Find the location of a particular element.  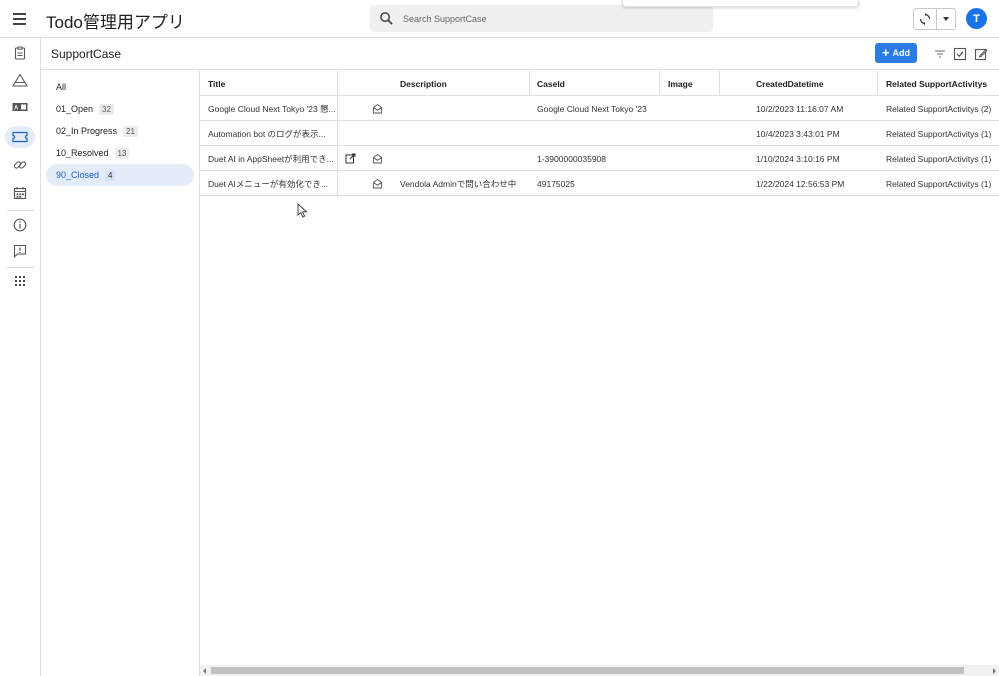

add-button: + Add is located at coordinates (896, 53).